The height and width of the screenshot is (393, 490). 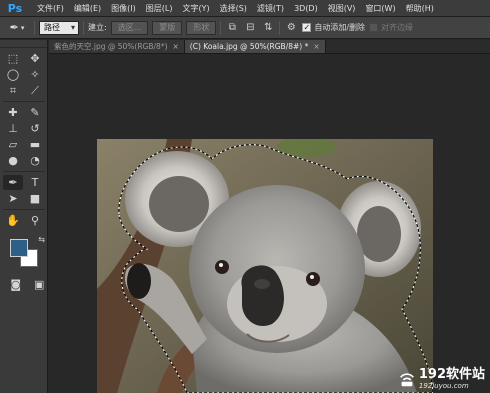 What do you see at coordinates (123, 8) in the screenshot?
I see `menu-image: 图像(I)` at bounding box center [123, 8].